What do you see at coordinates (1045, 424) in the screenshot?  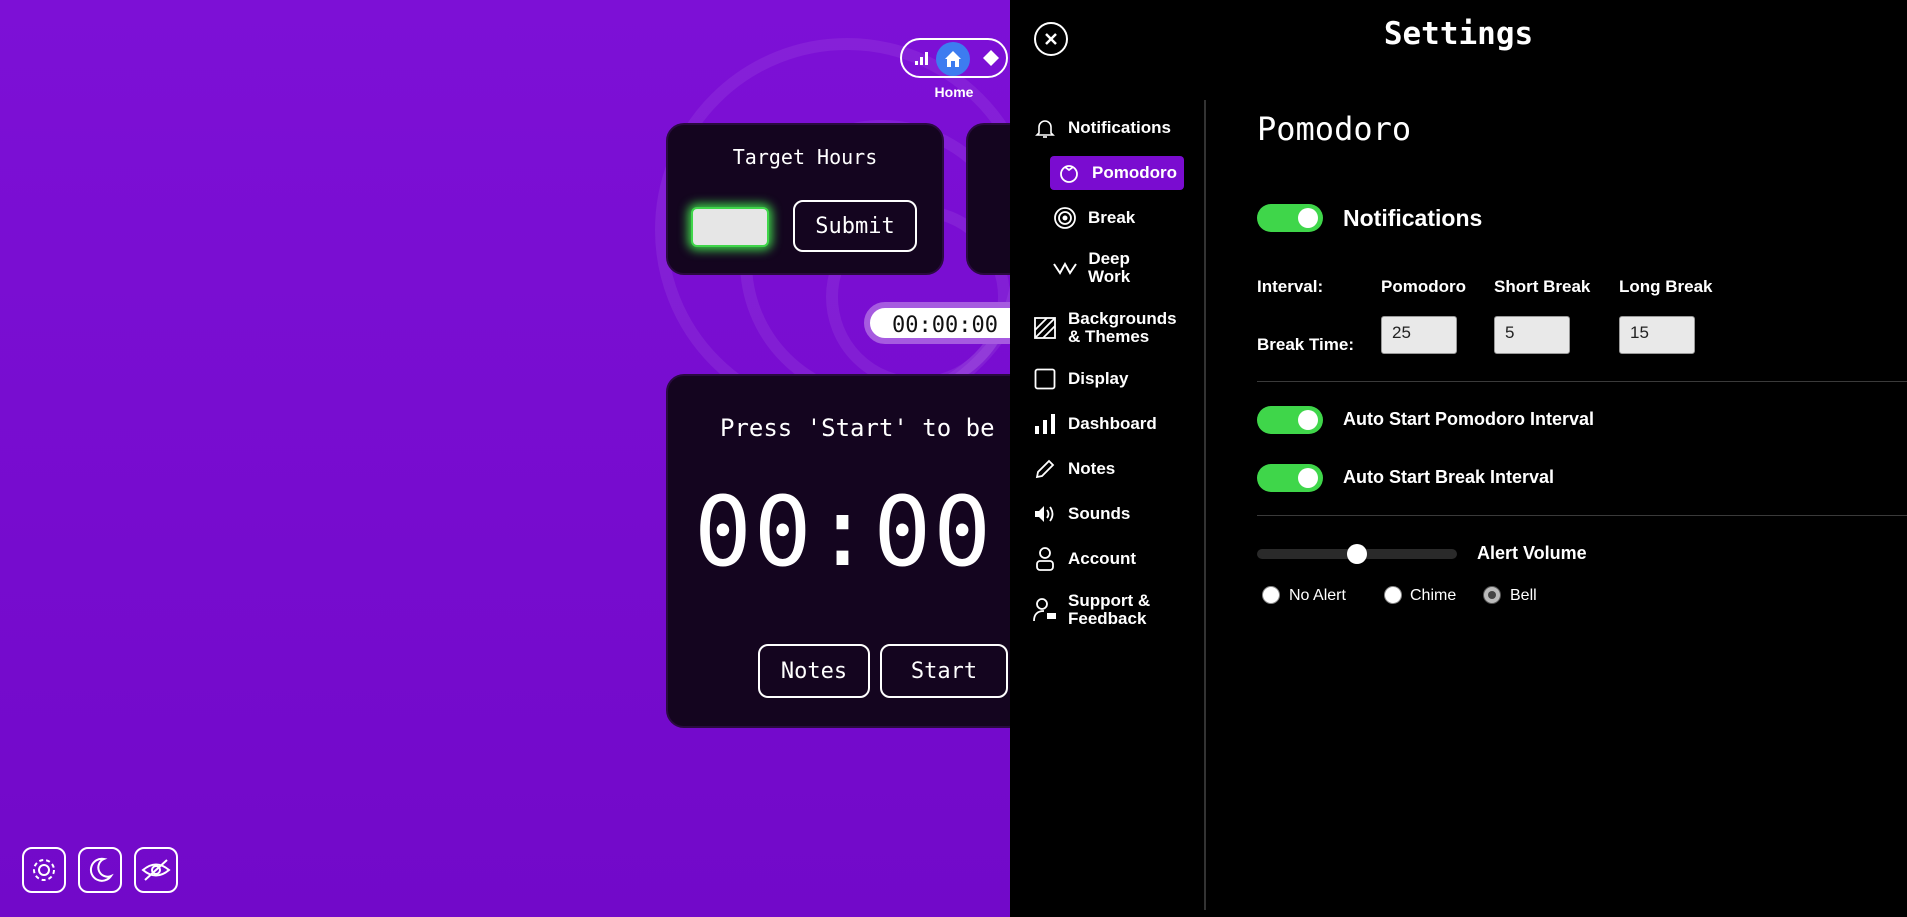 I see `bar-chart-icon` at bounding box center [1045, 424].